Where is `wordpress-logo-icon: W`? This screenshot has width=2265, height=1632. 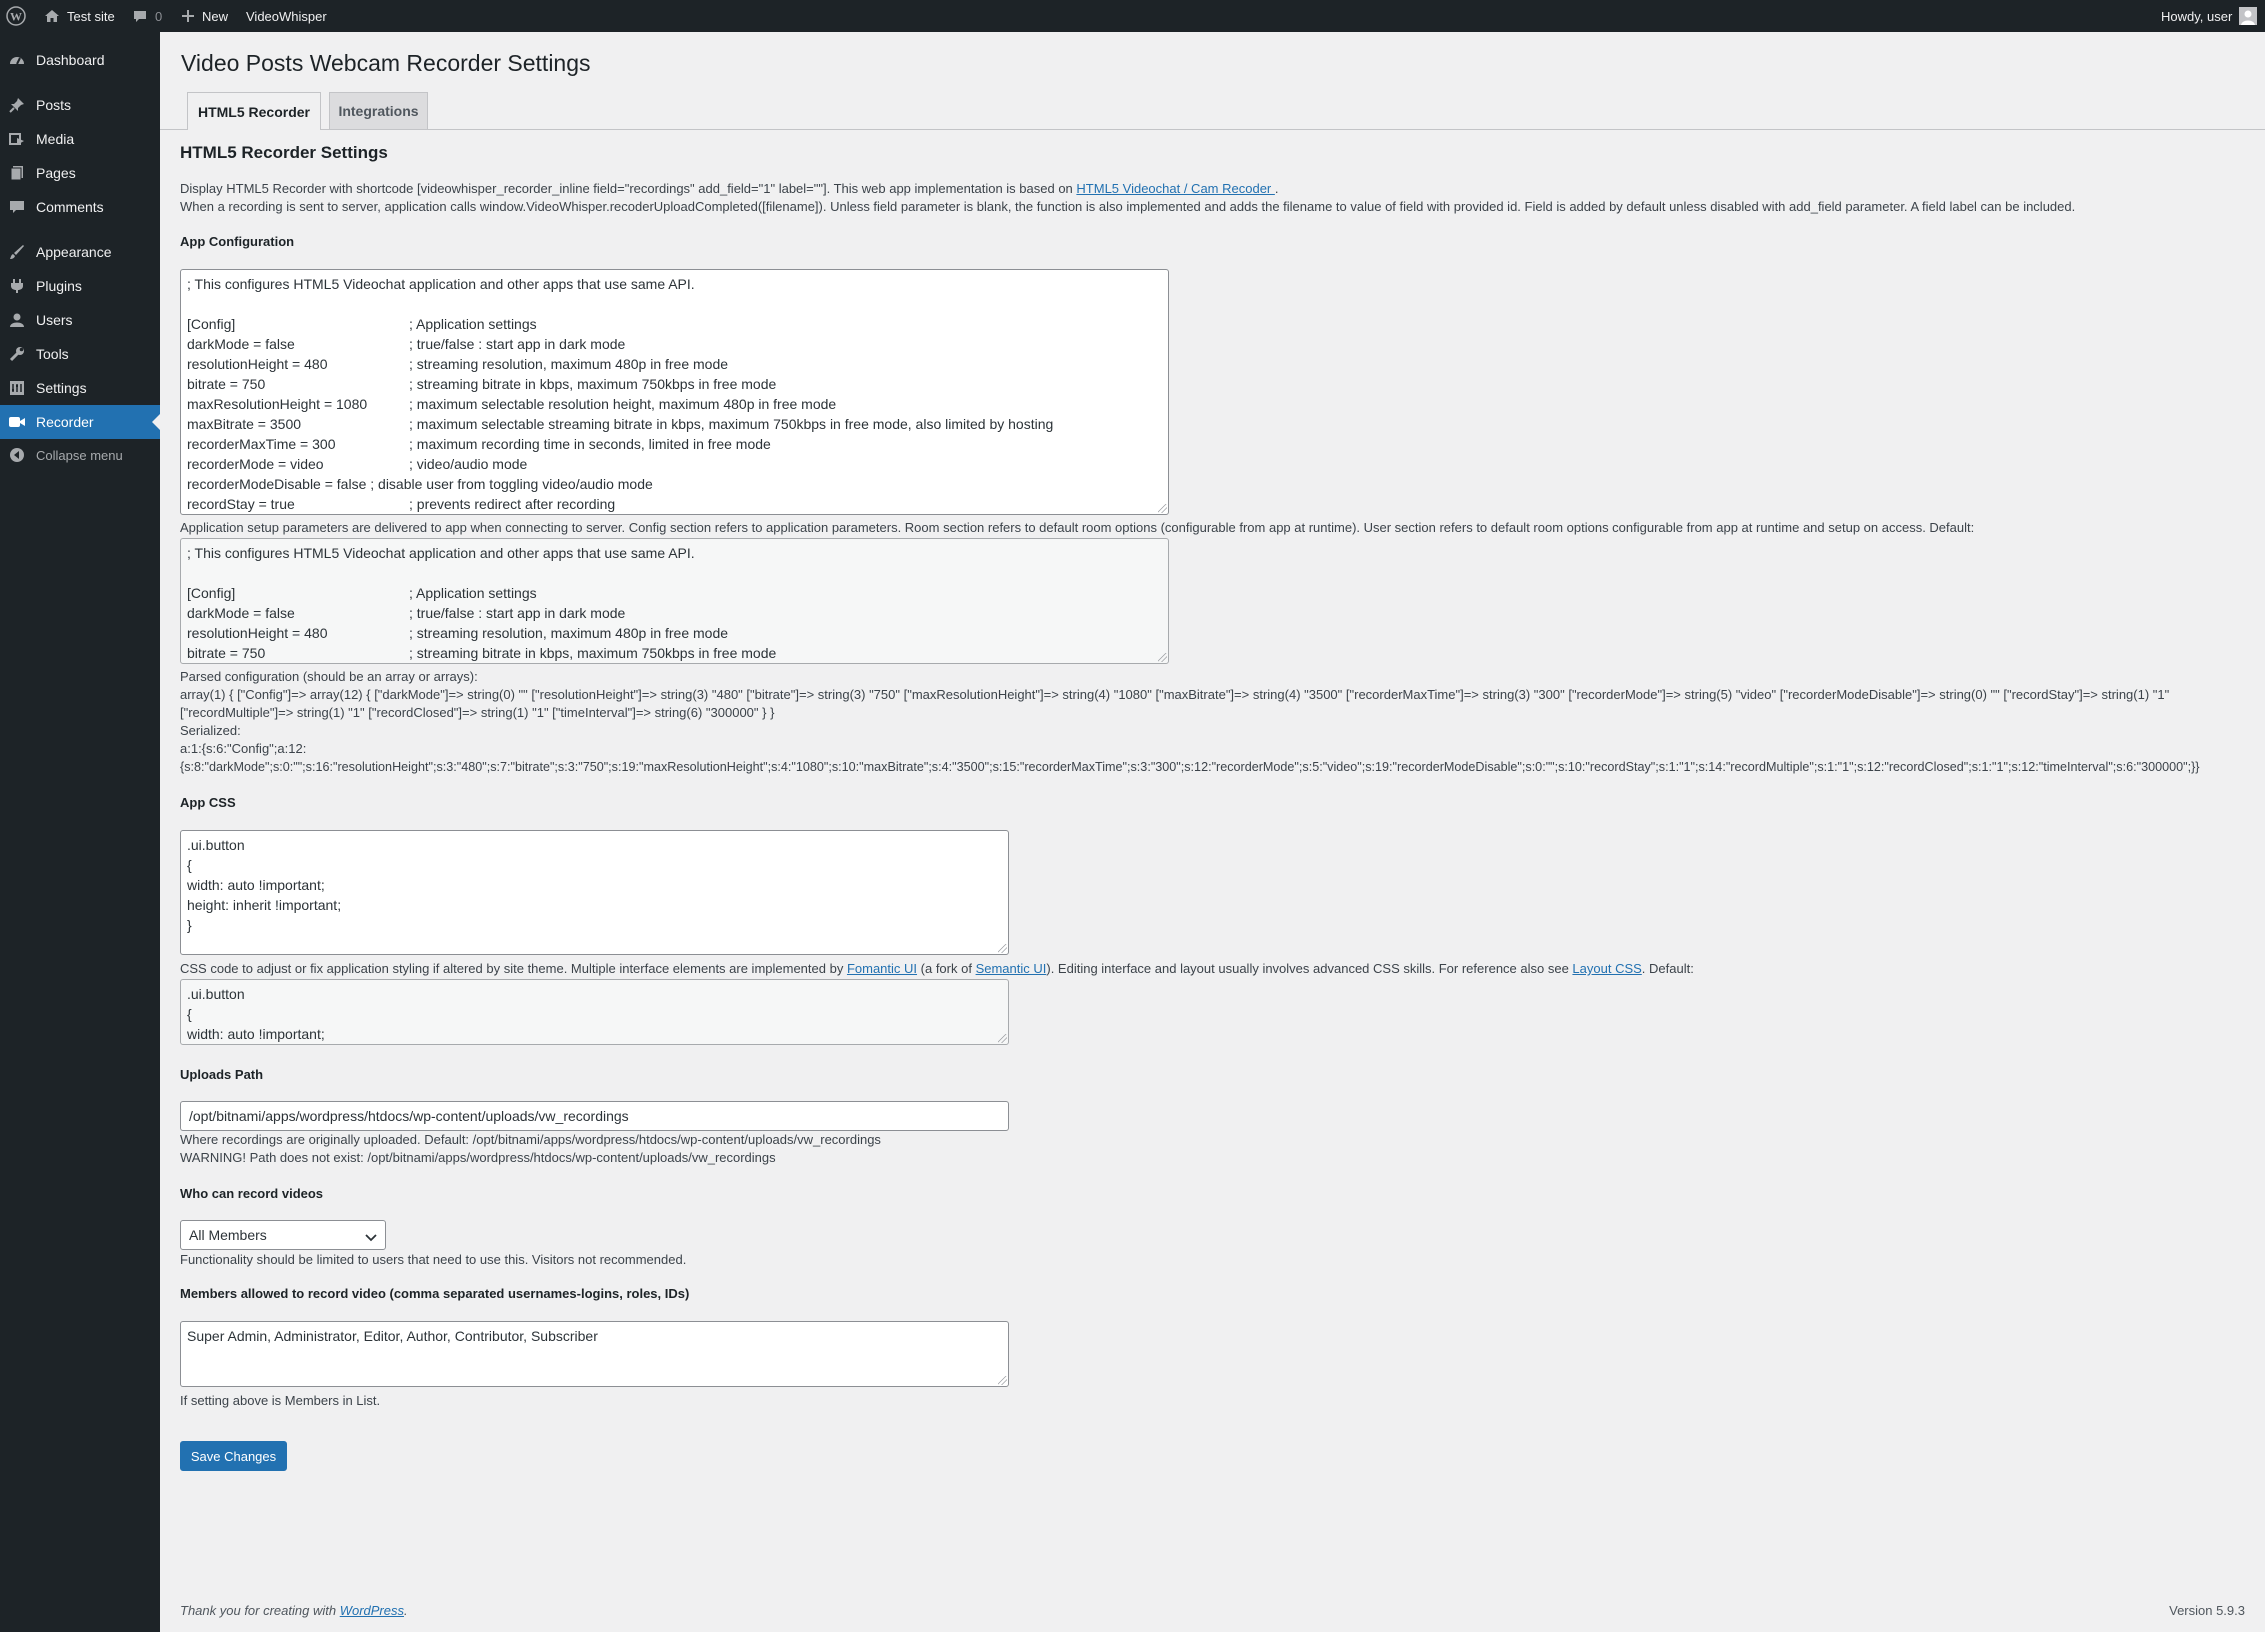 wordpress-logo-icon: W is located at coordinates (16, 16).